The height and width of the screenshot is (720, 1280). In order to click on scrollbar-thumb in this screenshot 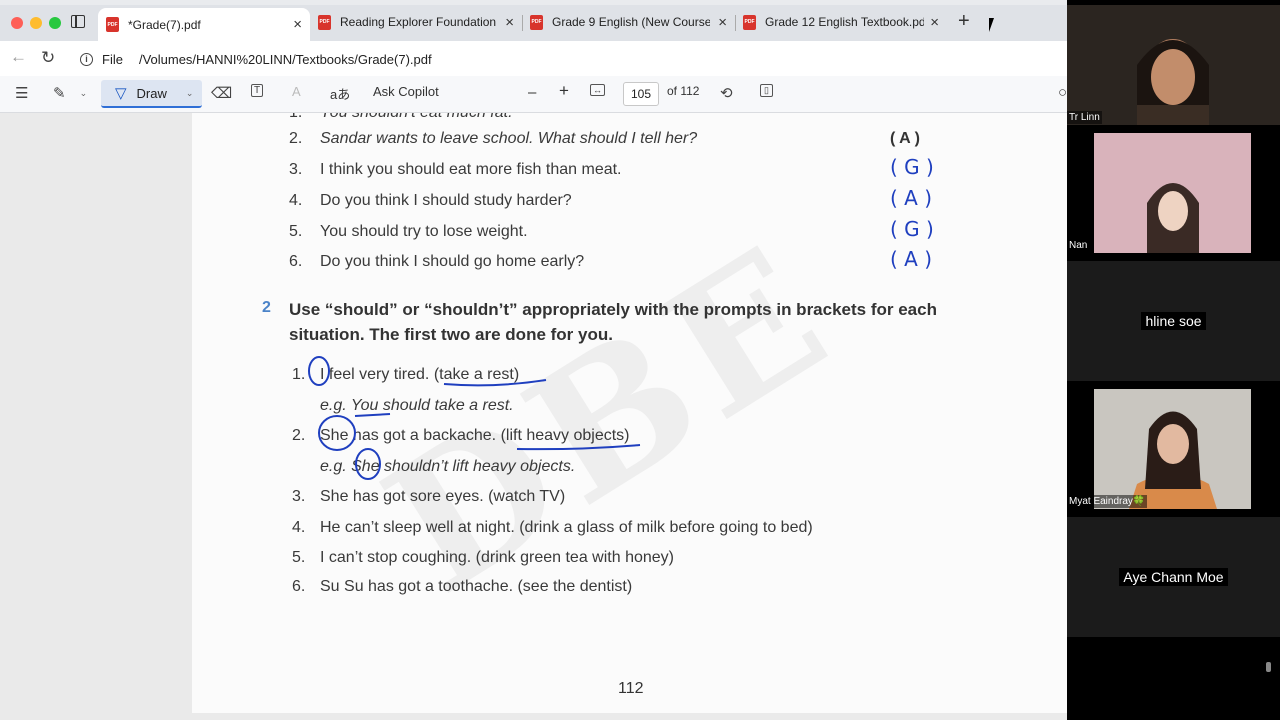, I will do `click(1268, 667)`.